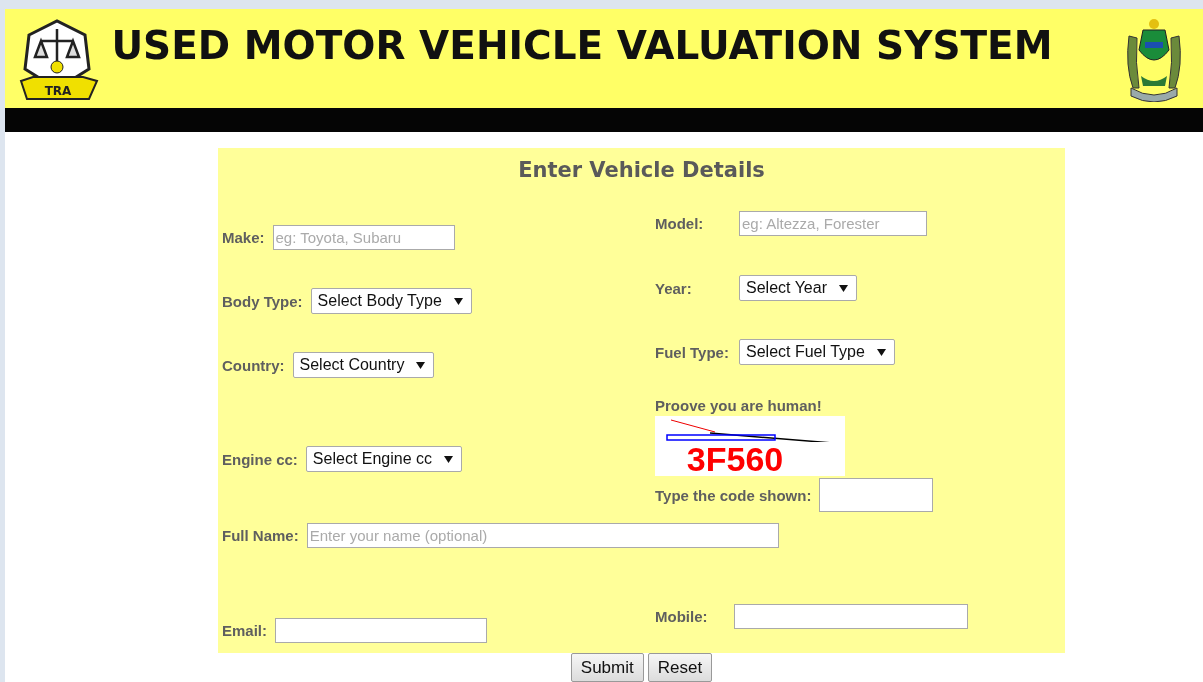 The image size is (1203, 682). Describe the element at coordinates (262, 301) in the screenshot. I see `field-label: Body Type:` at that location.